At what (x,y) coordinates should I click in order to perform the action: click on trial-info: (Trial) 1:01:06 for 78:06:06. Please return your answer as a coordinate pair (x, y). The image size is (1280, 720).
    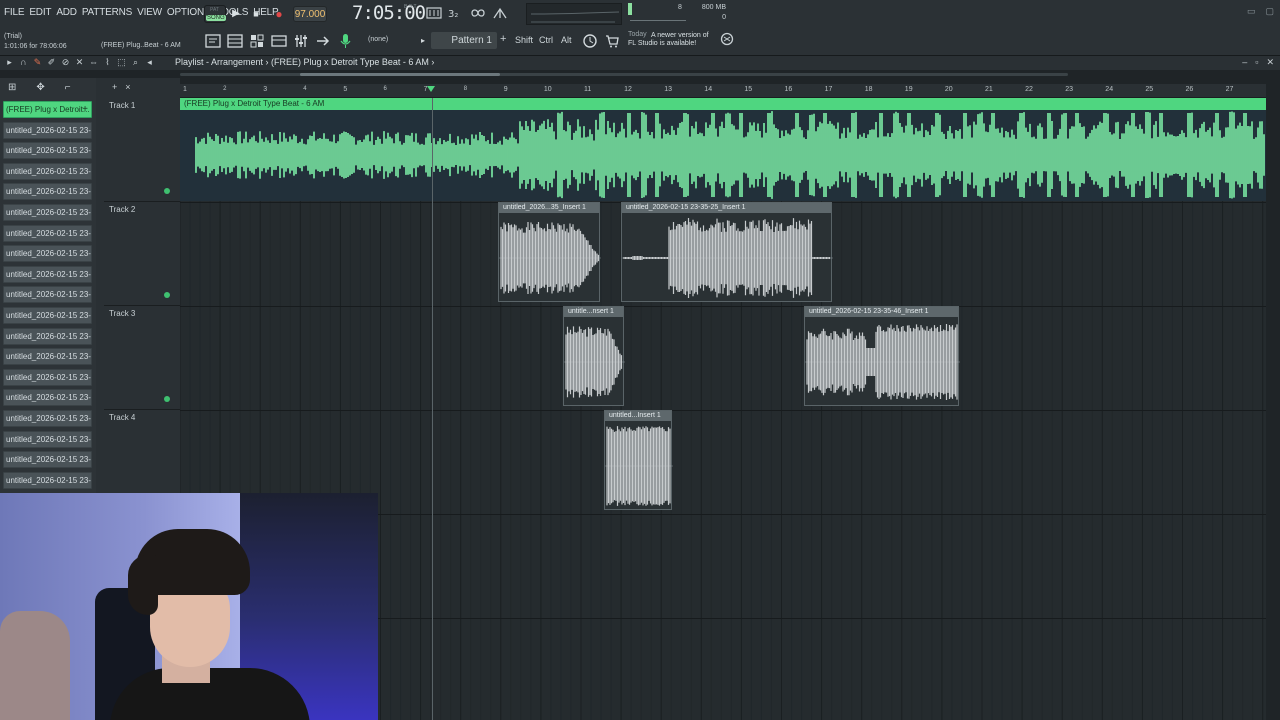
    Looking at the image, I should click on (35, 42).